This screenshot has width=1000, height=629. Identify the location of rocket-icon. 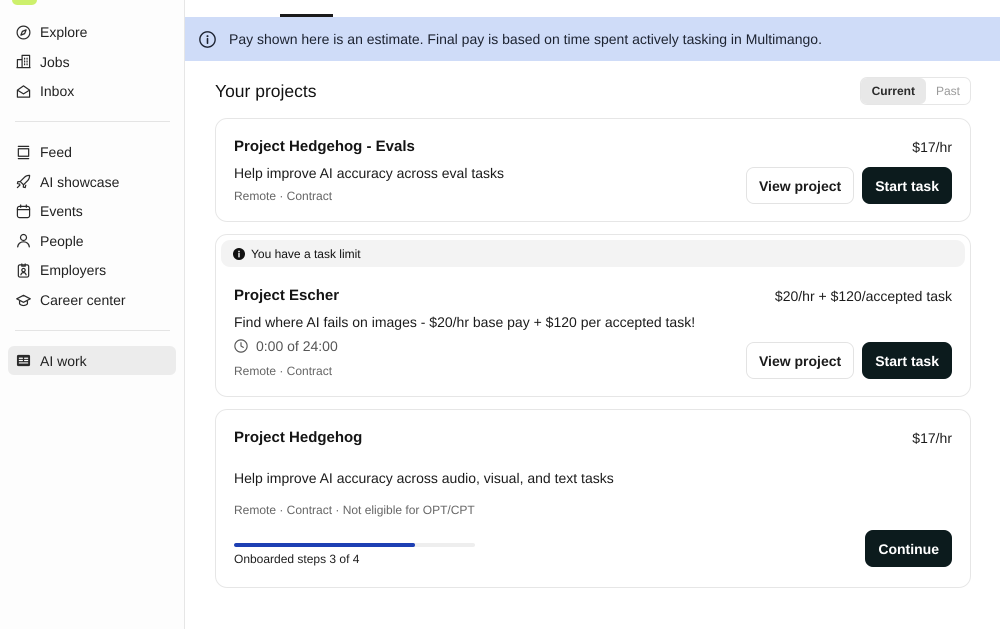
(23, 182).